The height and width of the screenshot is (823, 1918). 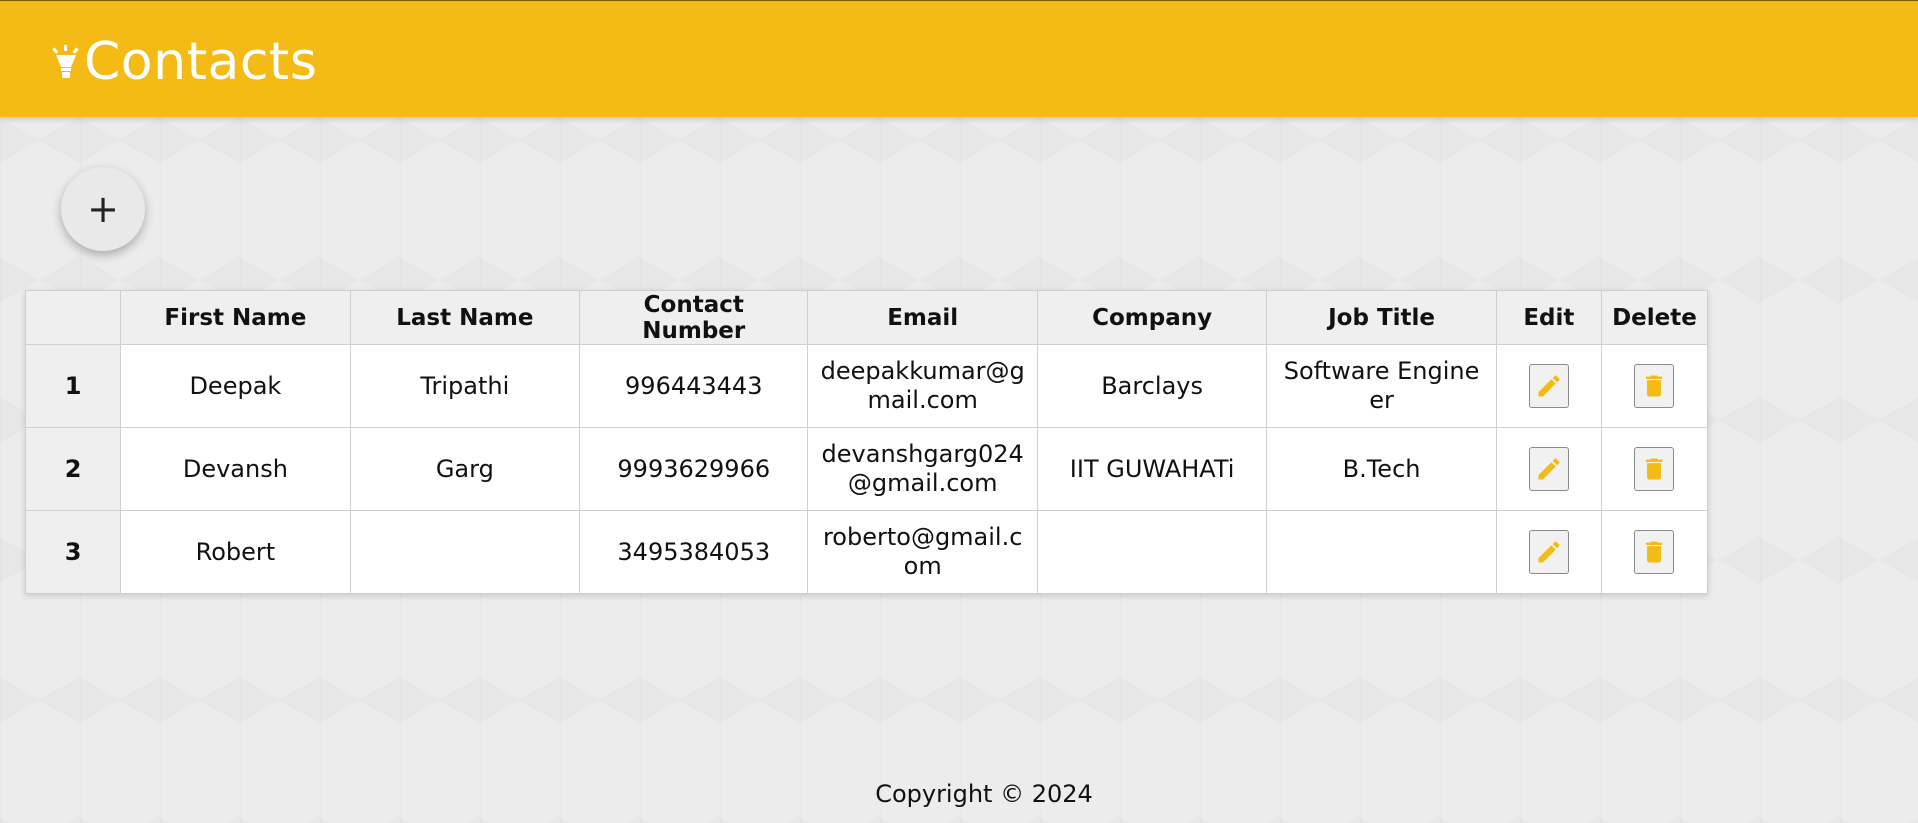 I want to click on contact-number-cell: 996443443, so click(x=694, y=386).